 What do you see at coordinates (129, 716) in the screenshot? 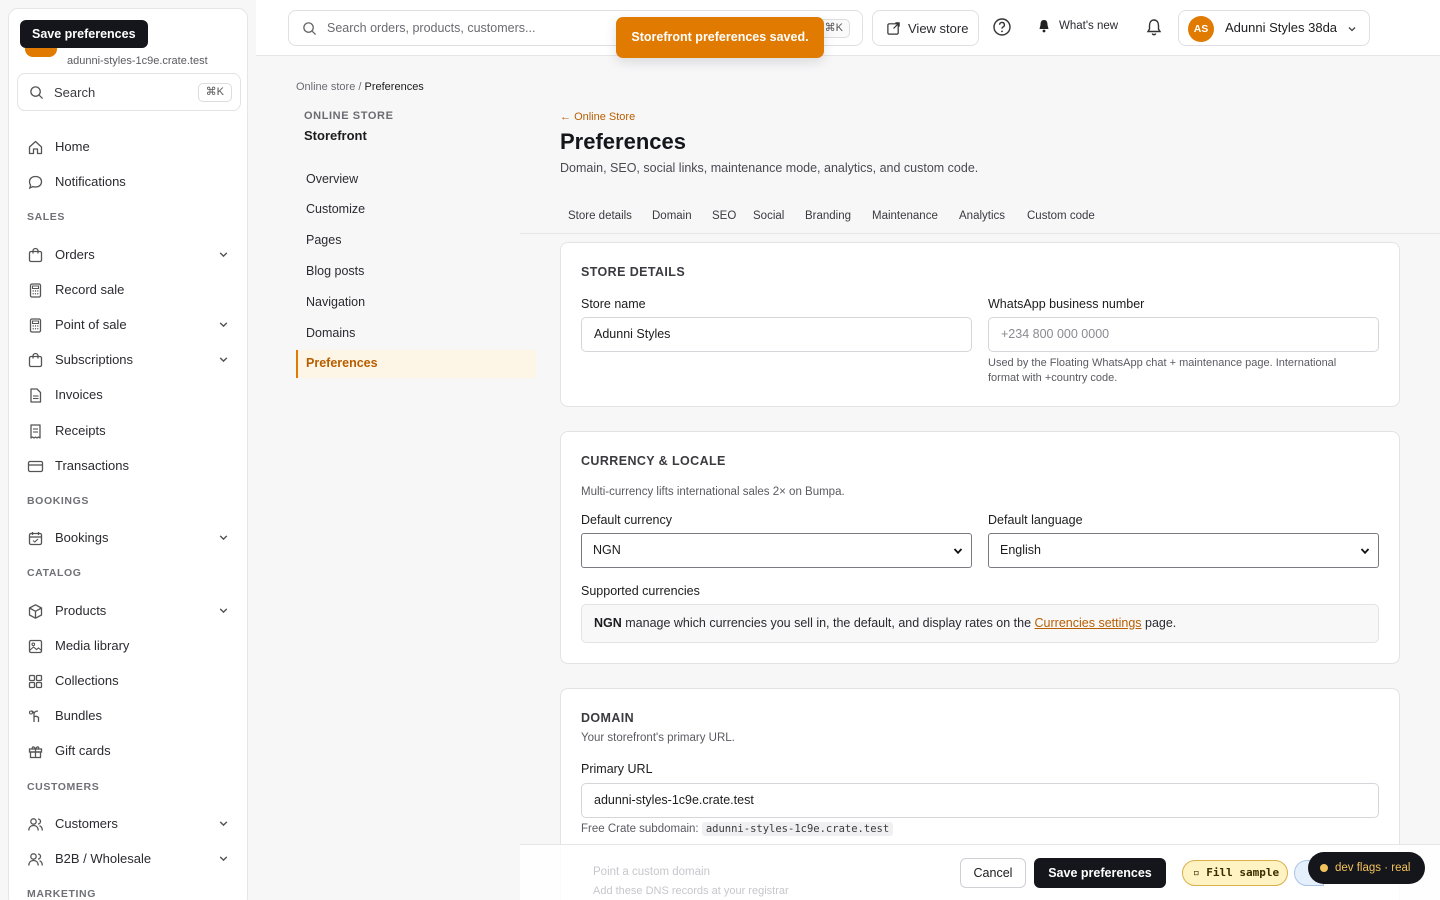
I see `sidebar-item-bundles: Bundles` at bounding box center [129, 716].